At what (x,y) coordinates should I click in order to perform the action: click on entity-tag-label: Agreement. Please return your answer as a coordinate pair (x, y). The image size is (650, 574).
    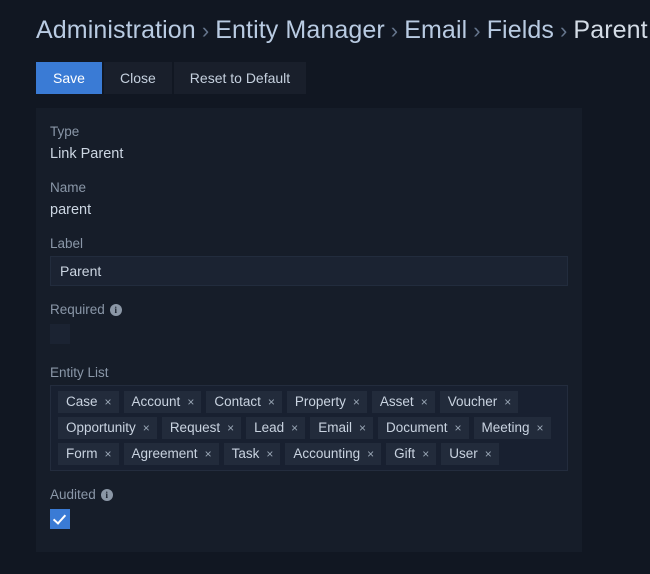
    Looking at the image, I should click on (164, 454).